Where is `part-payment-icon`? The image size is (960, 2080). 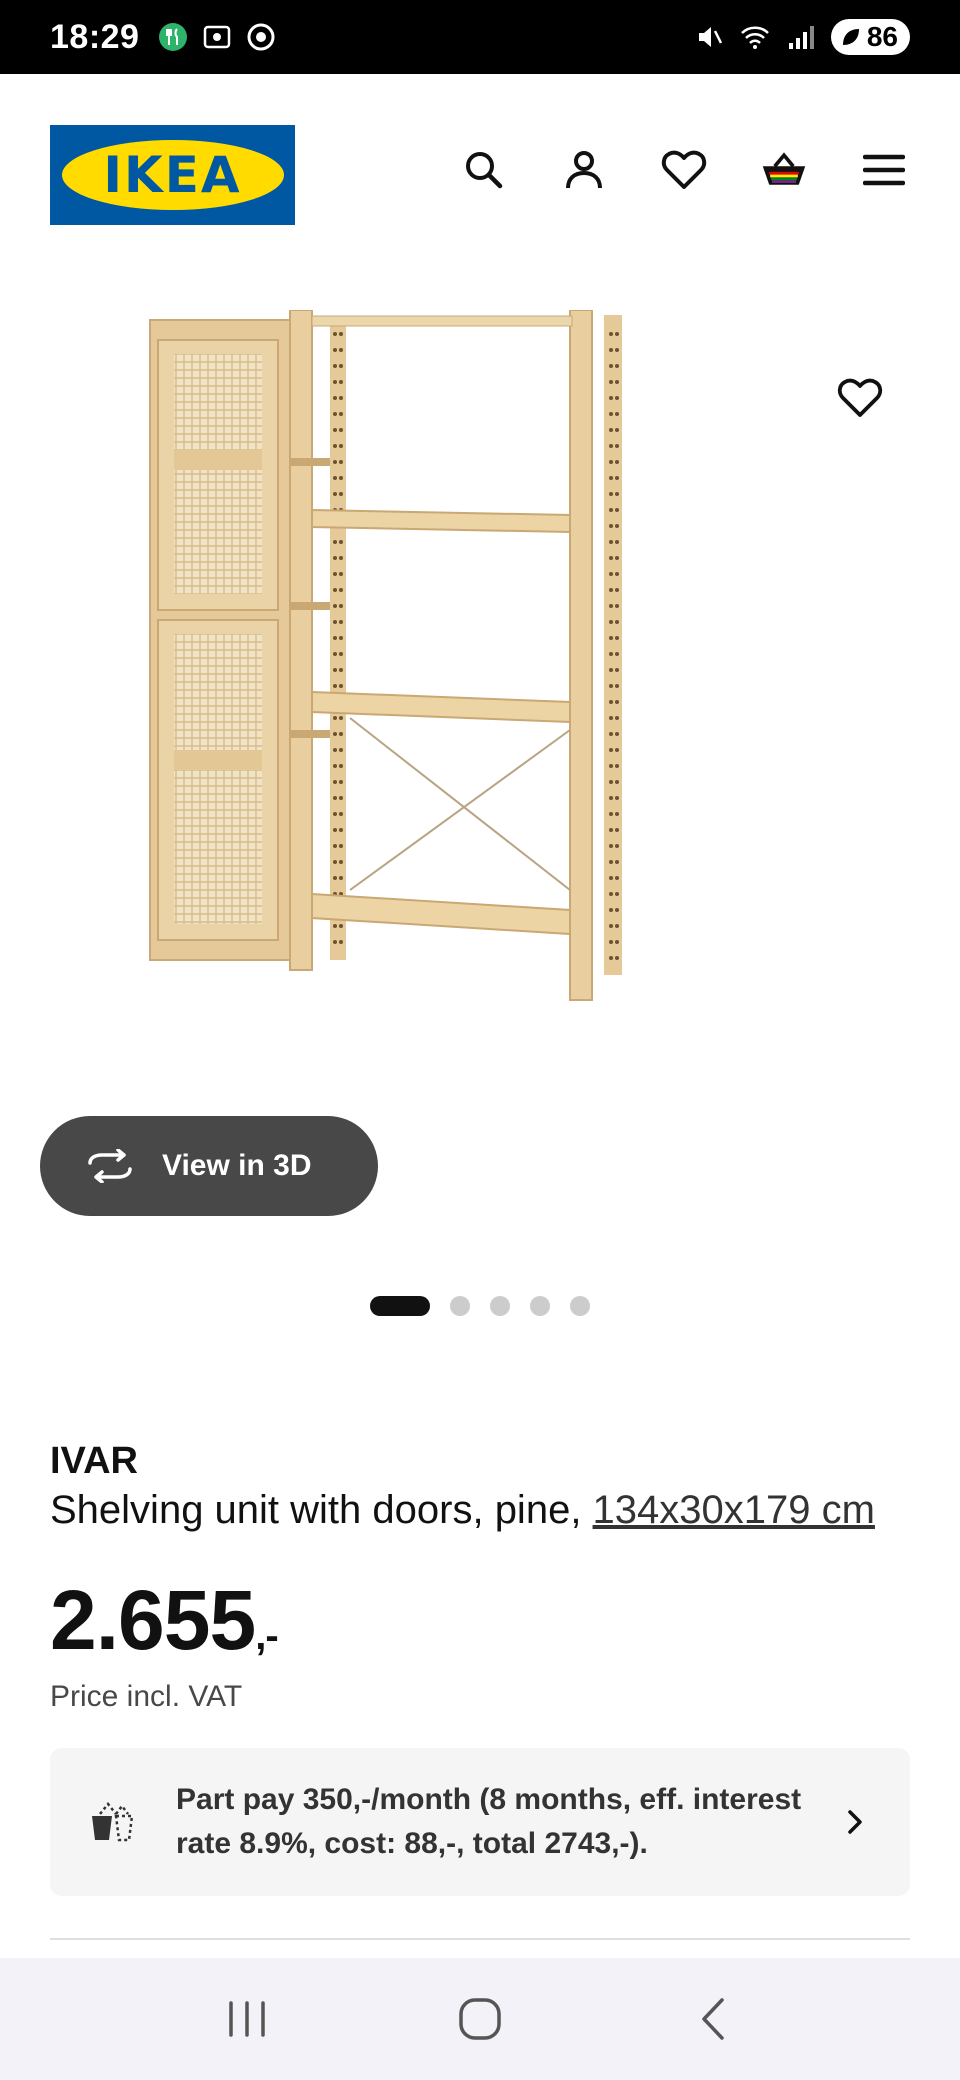 part-payment-icon is located at coordinates (113, 1821).